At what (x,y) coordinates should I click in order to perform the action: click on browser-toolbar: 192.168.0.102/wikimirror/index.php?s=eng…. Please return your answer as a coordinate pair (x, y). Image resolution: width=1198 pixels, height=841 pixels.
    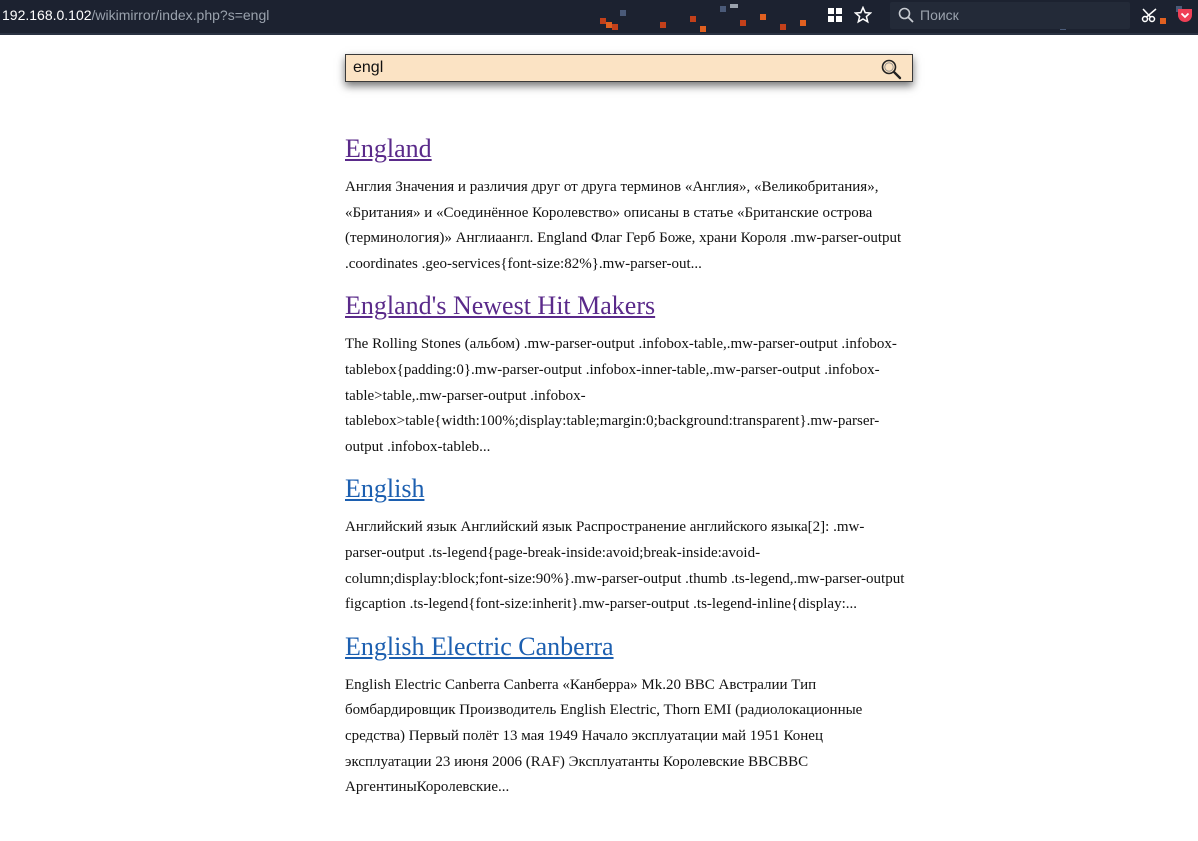
    Looking at the image, I should click on (599, 16).